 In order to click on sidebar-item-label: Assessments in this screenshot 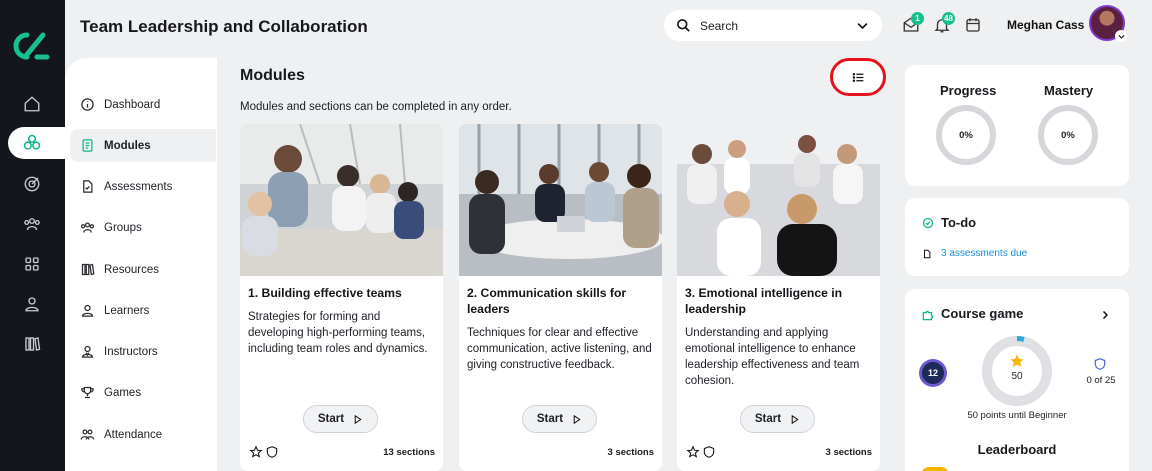, I will do `click(138, 186)`.